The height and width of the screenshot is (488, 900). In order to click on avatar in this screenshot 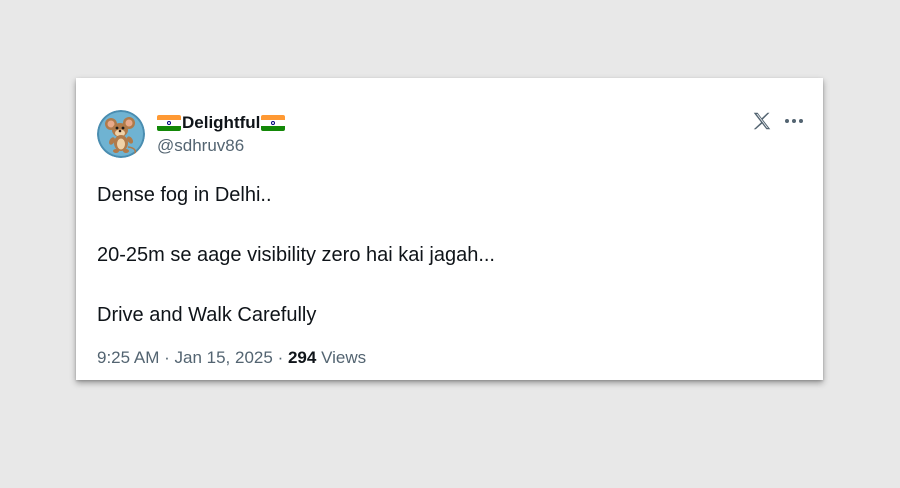, I will do `click(121, 134)`.